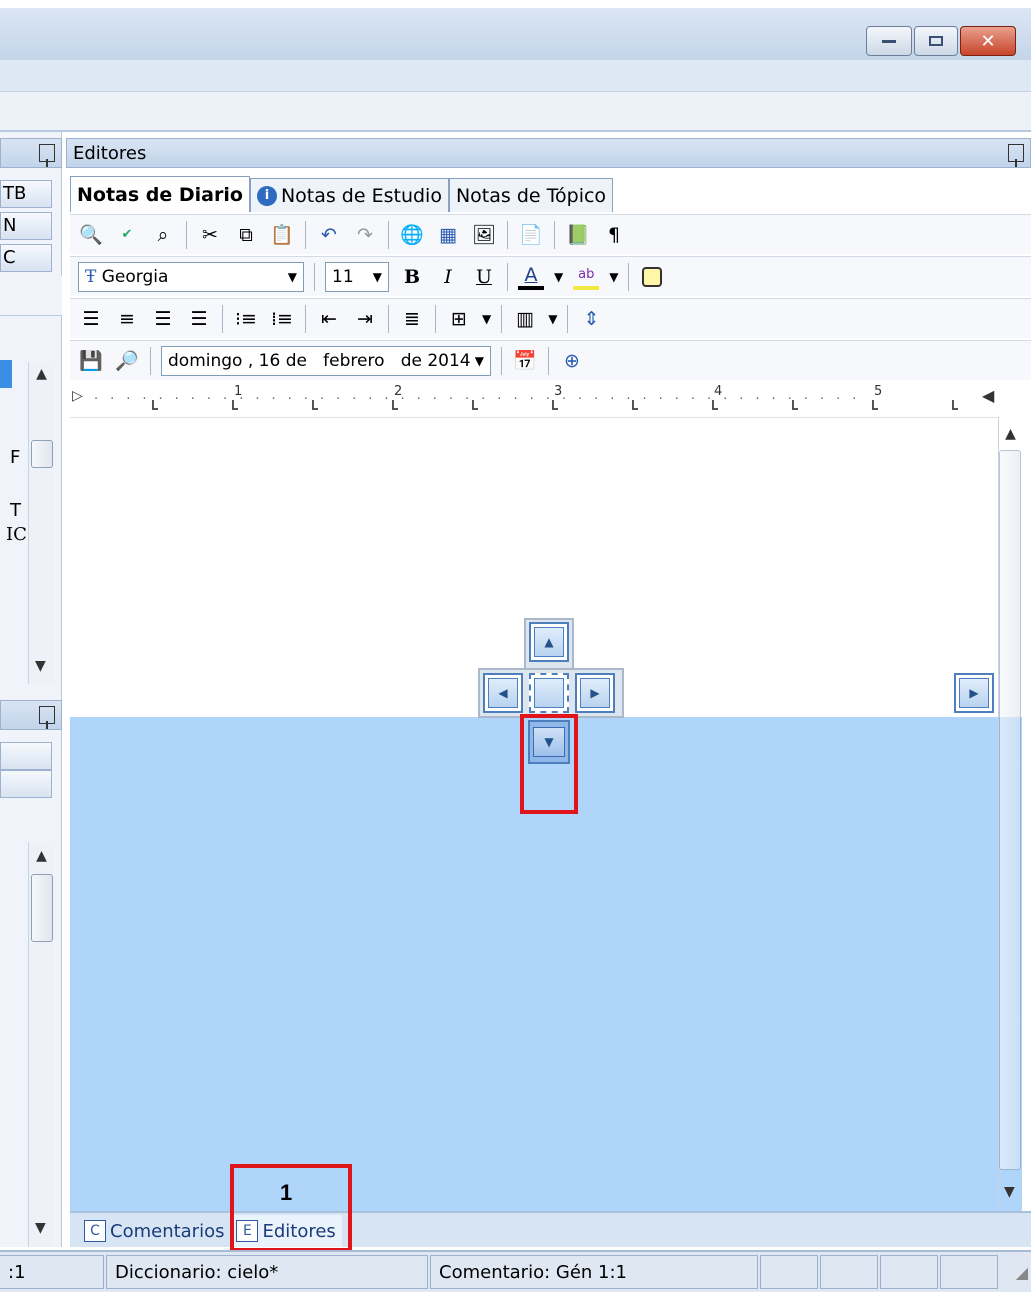 This screenshot has width=1031, height=1292. I want to click on align-left-icon: ☰, so click(91, 319).